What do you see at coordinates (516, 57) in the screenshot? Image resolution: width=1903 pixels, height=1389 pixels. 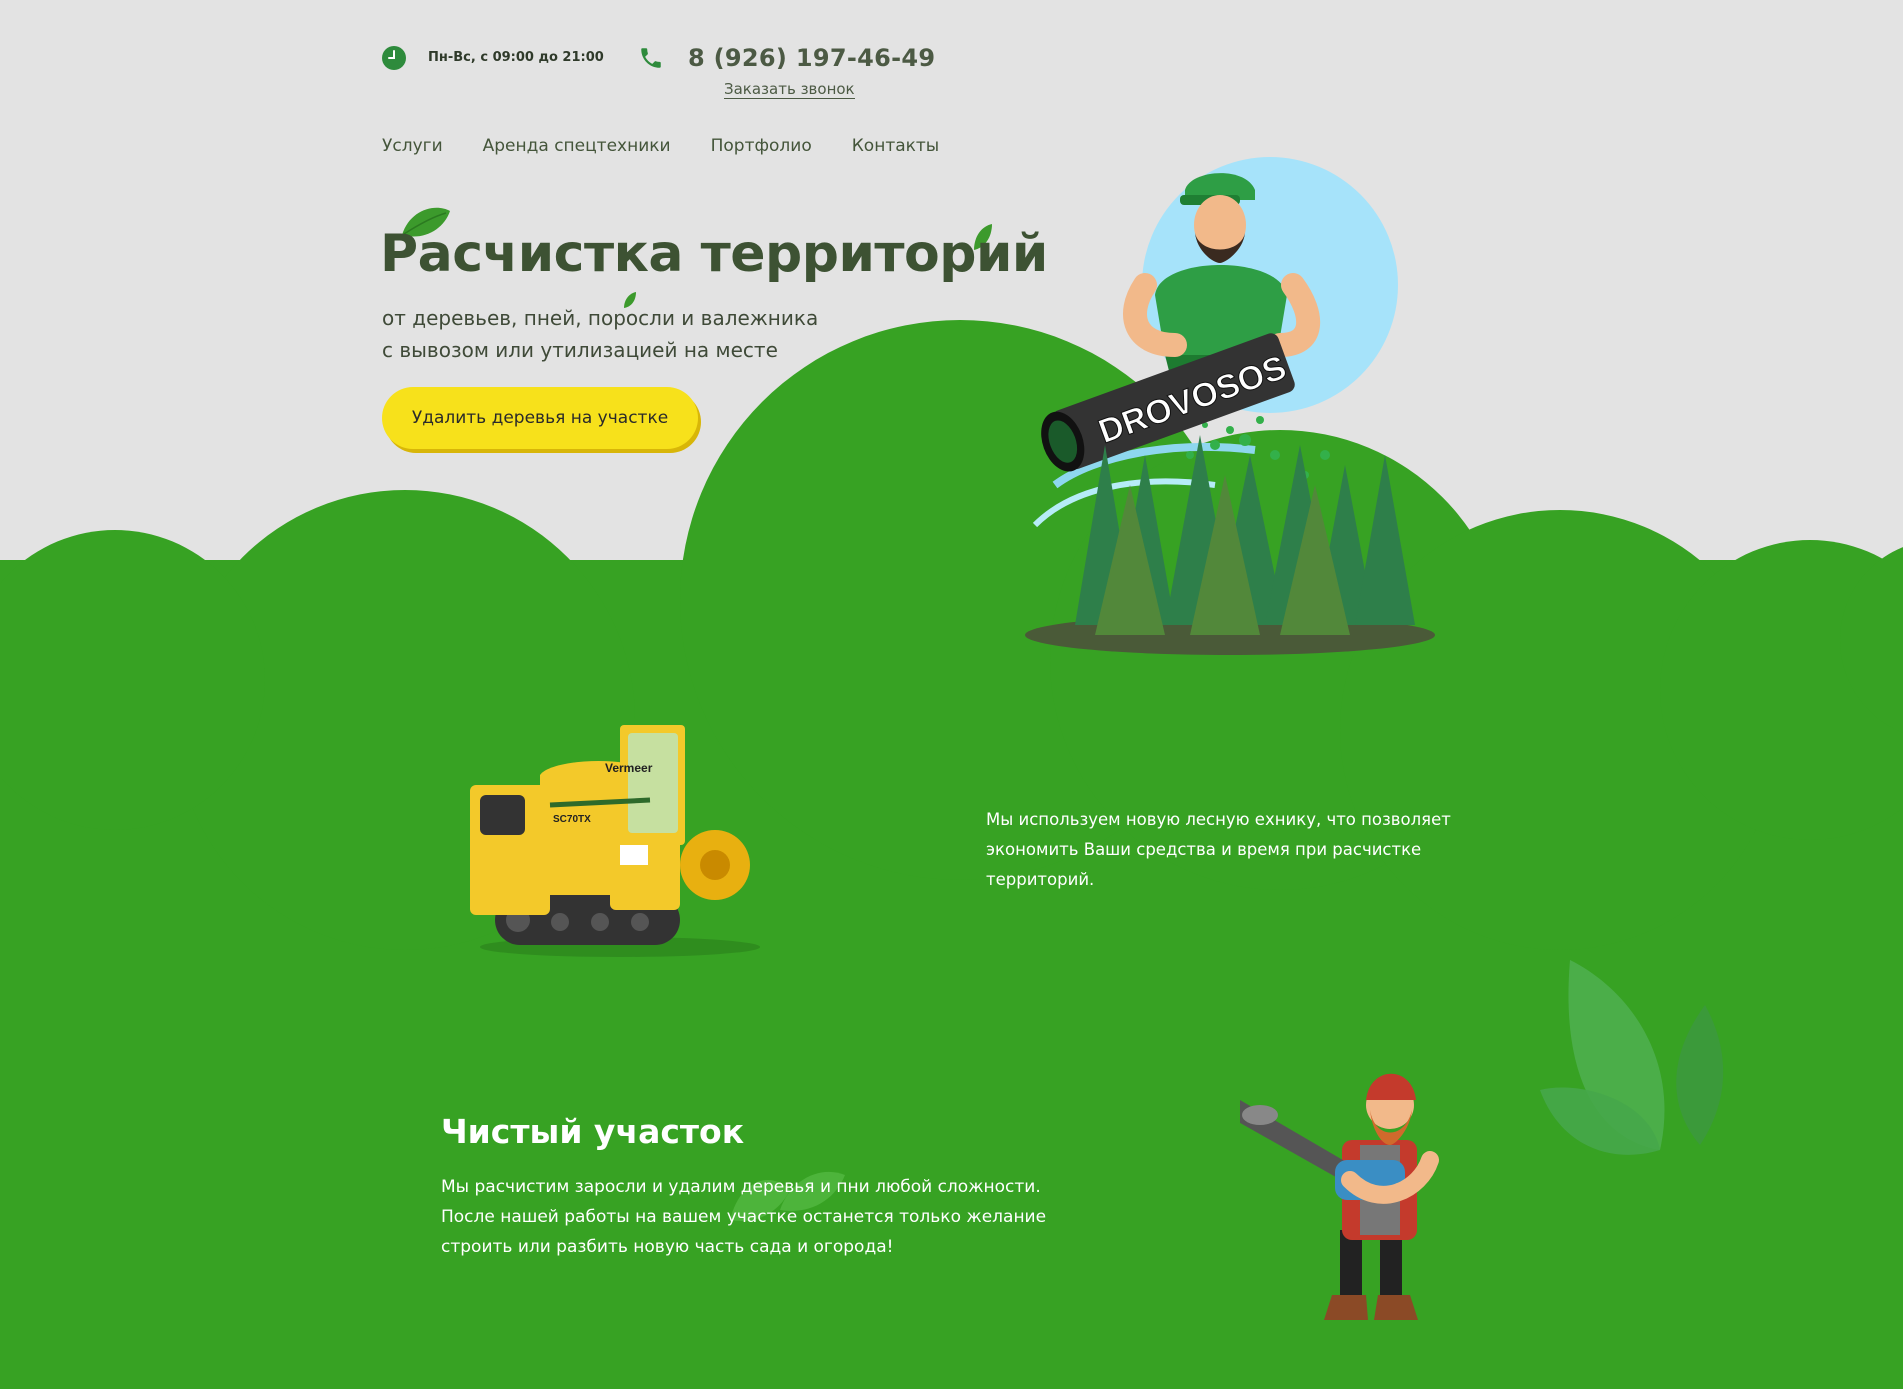 I see `working-hours: Пн-Вс, с 09:00 до 21:00` at bounding box center [516, 57].